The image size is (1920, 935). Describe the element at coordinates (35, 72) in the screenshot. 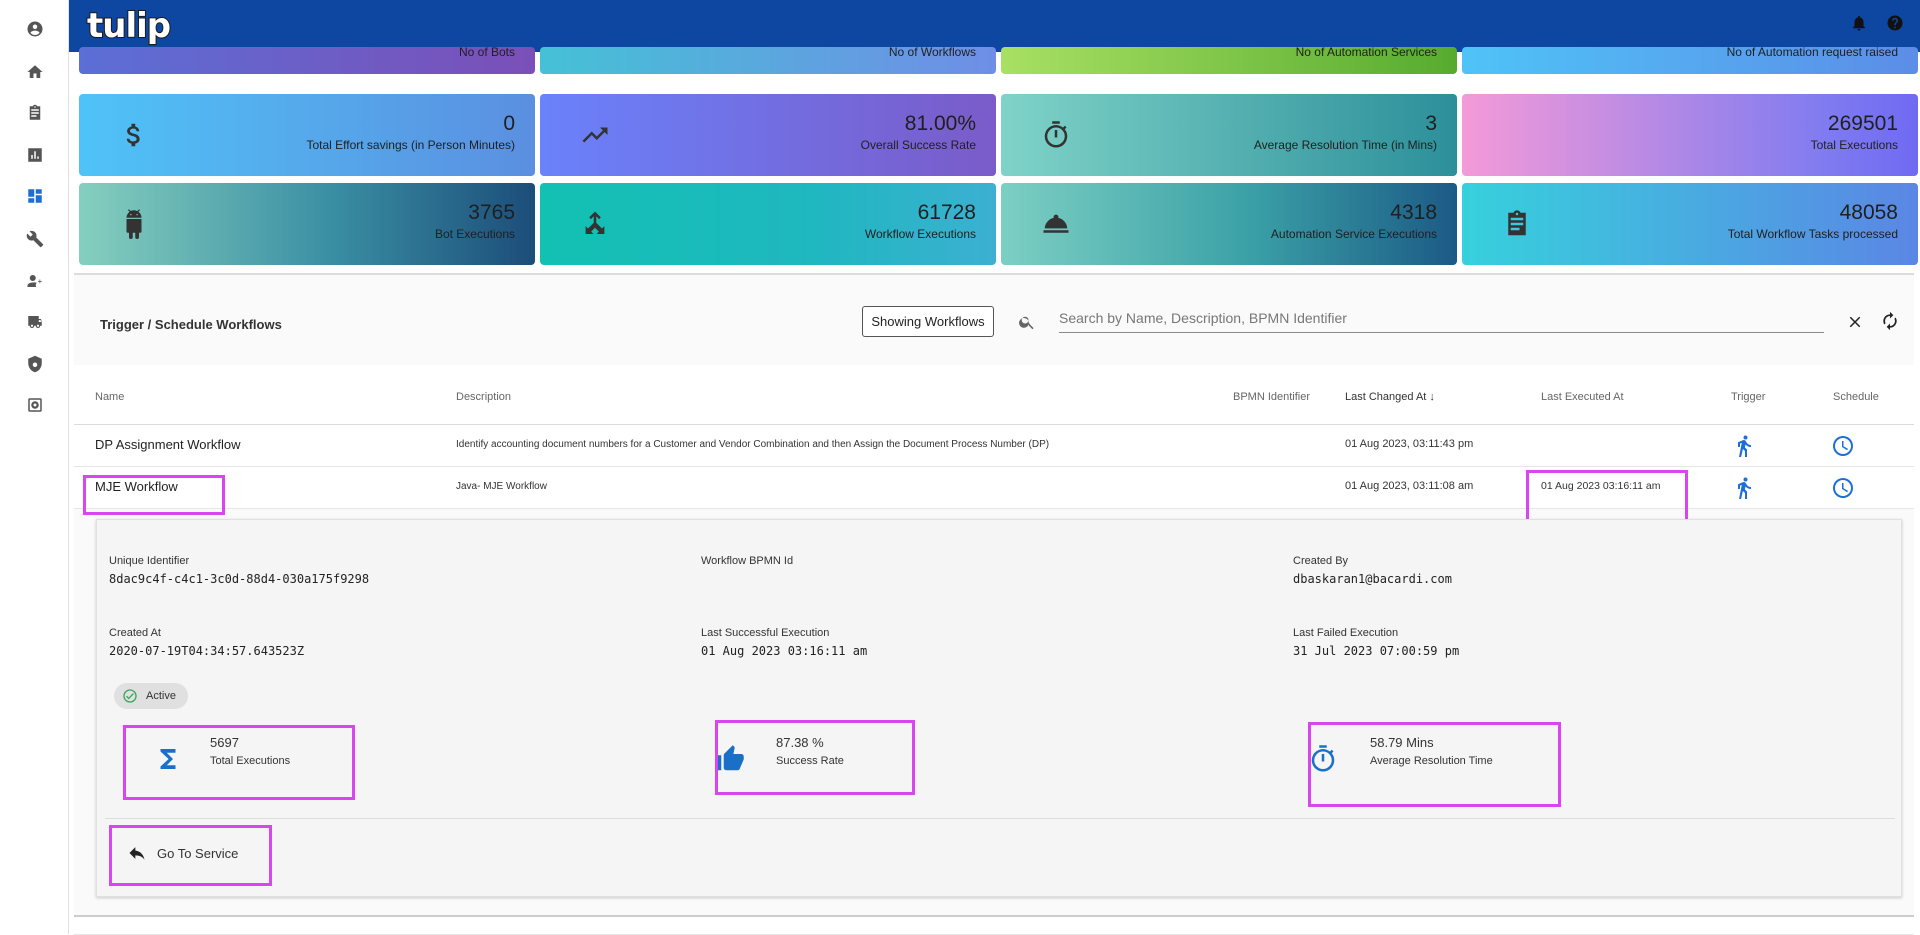

I see `home-icon` at that location.